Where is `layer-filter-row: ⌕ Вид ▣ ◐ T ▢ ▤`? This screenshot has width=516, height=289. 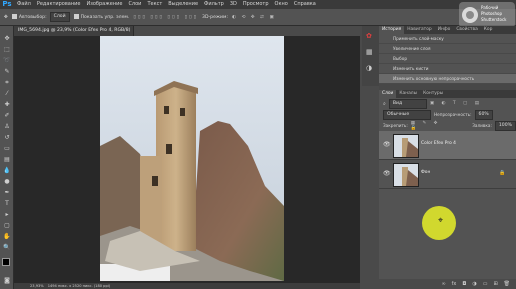
layer-filter-row: ⌕ Вид ▣ ◐ T ▢ ▤ is located at coordinates (447, 103).